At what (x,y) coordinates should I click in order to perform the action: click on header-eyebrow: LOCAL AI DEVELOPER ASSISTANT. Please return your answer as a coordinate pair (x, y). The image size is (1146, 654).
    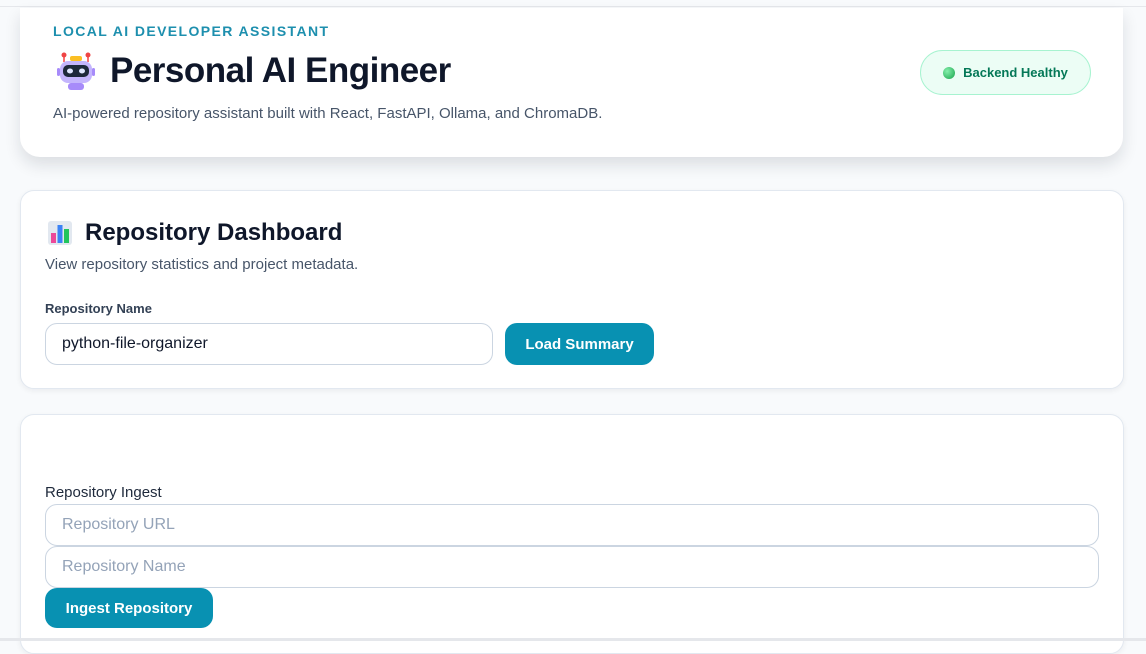
    Looking at the image, I should click on (191, 31).